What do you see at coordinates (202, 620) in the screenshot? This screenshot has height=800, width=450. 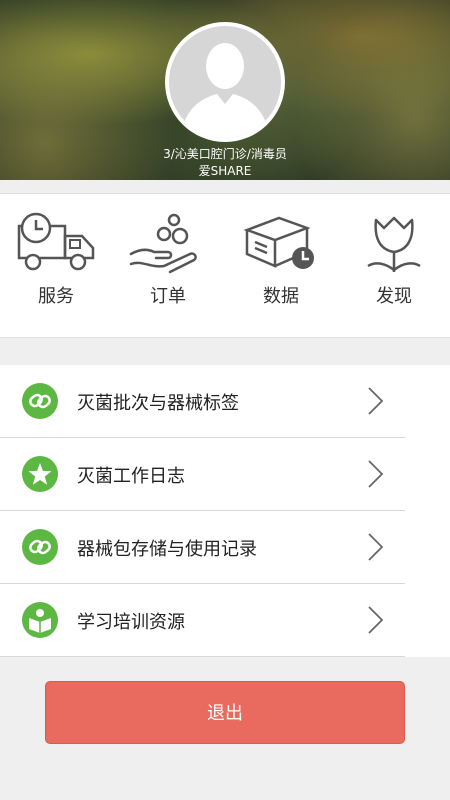 I see `list-item-training-resources: 学习培训资源` at bounding box center [202, 620].